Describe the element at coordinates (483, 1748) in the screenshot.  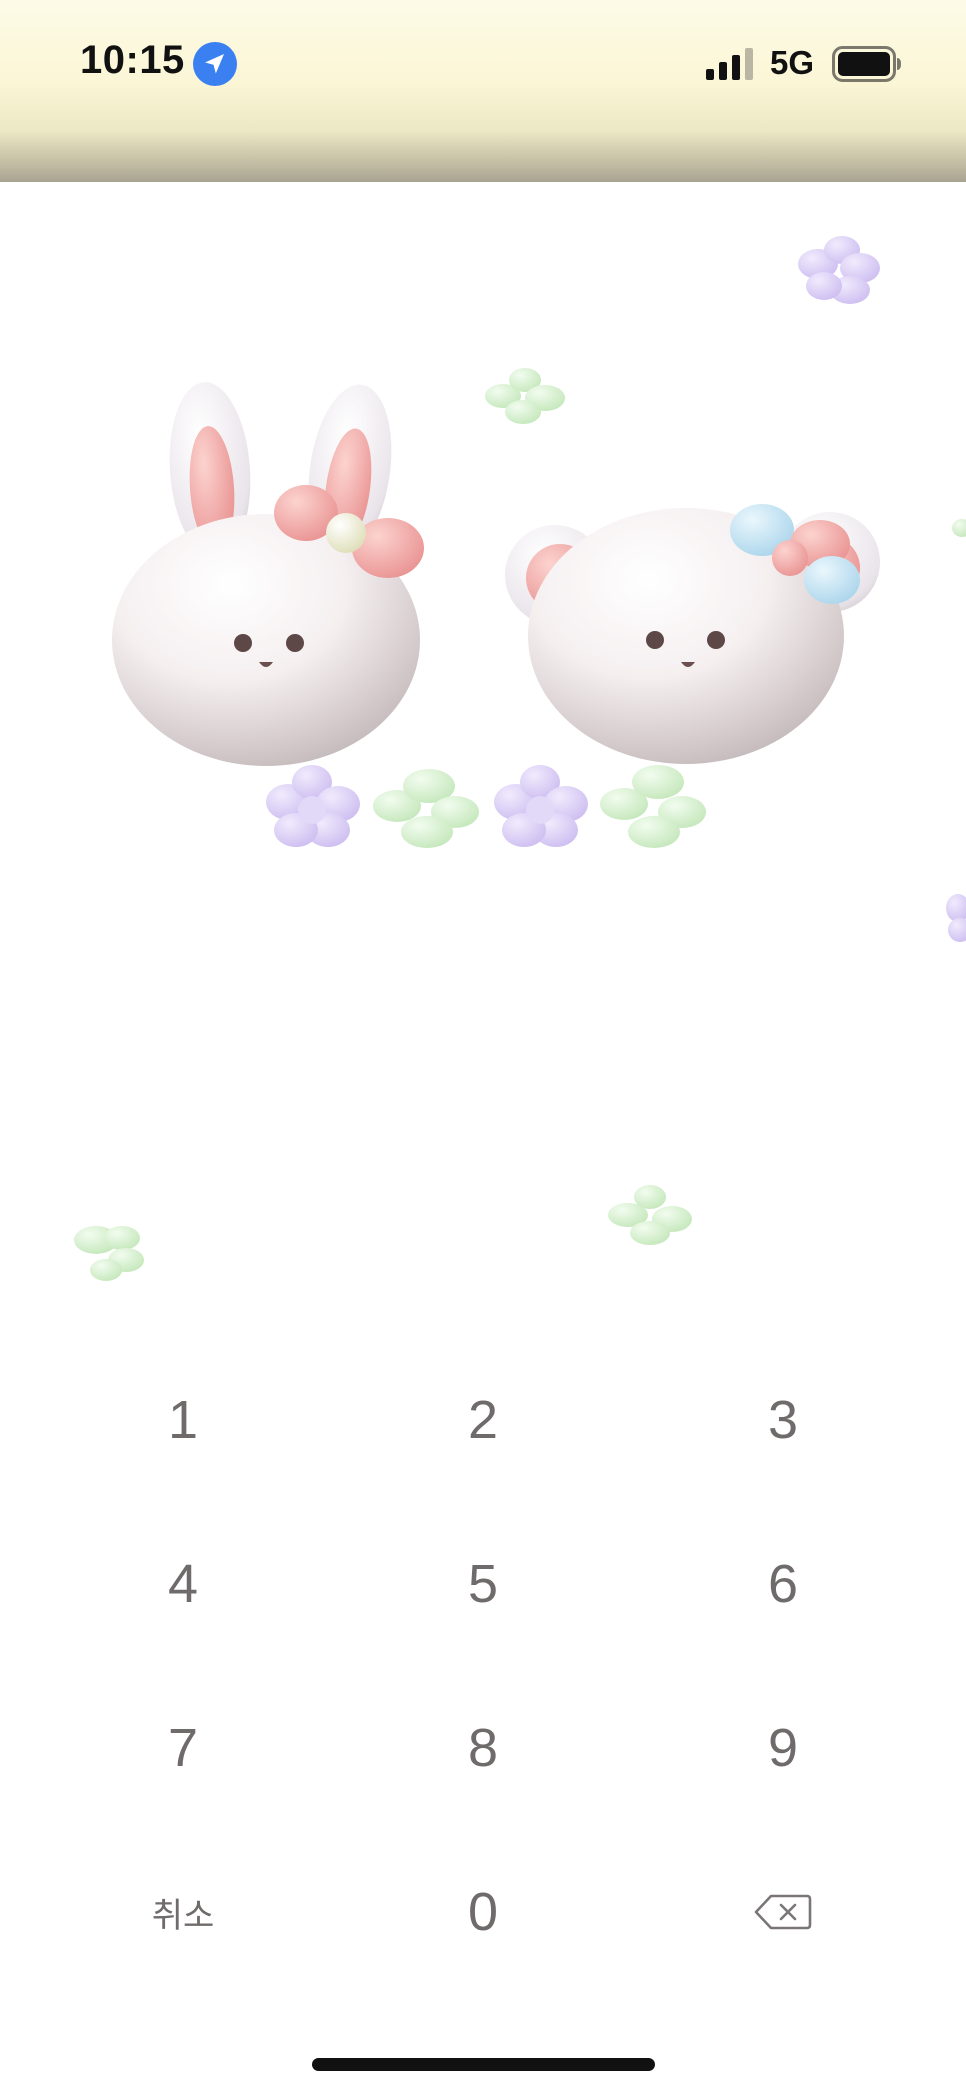
I see `key-8: 8` at that location.